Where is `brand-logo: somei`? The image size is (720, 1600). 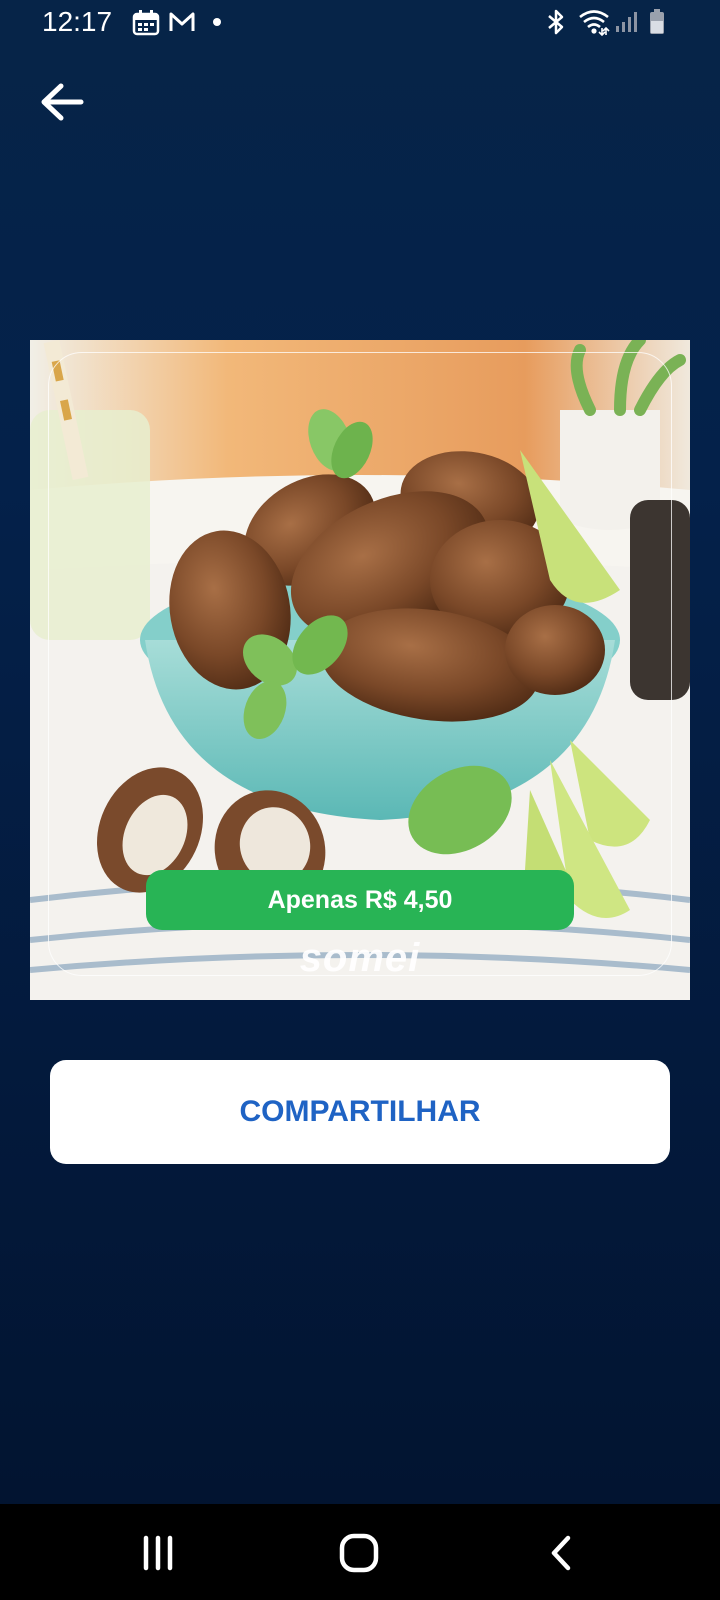
brand-logo: somei is located at coordinates (360, 958).